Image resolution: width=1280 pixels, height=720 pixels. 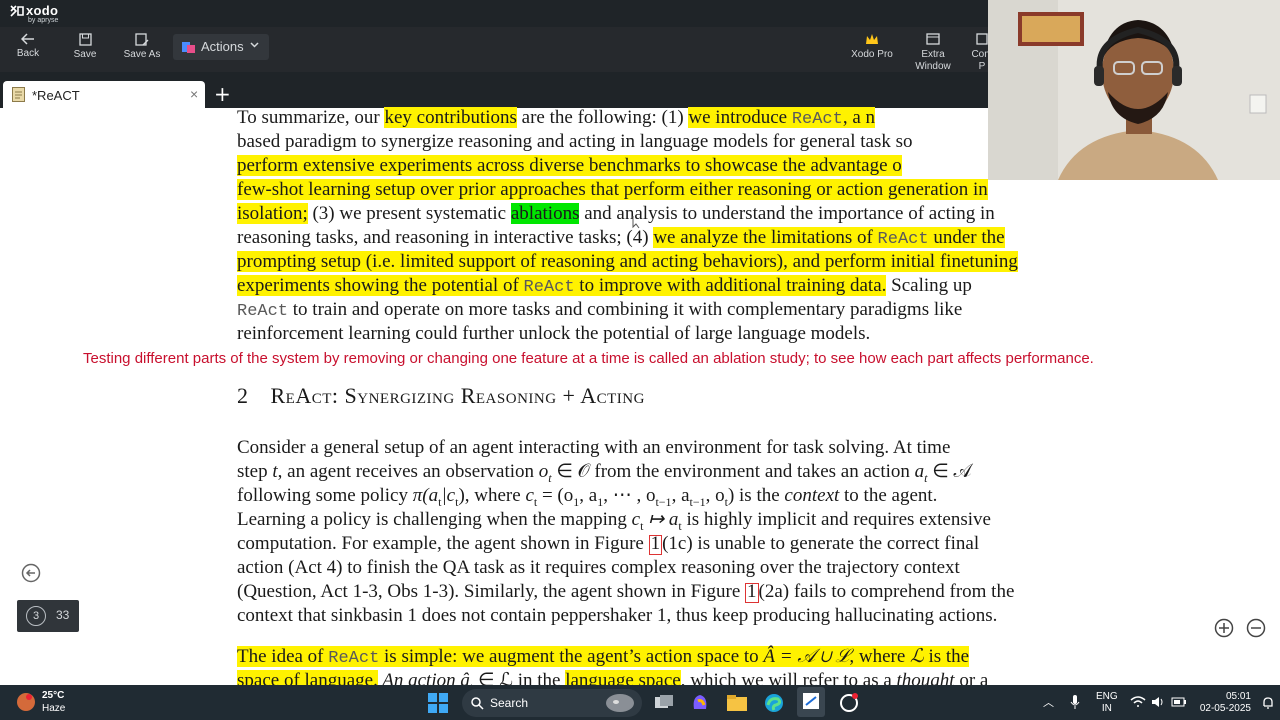 What do you see at coordinates (48, 616) in the screenshot?
I see `page-indicator: 3 33` at bounding box center [48, 616].